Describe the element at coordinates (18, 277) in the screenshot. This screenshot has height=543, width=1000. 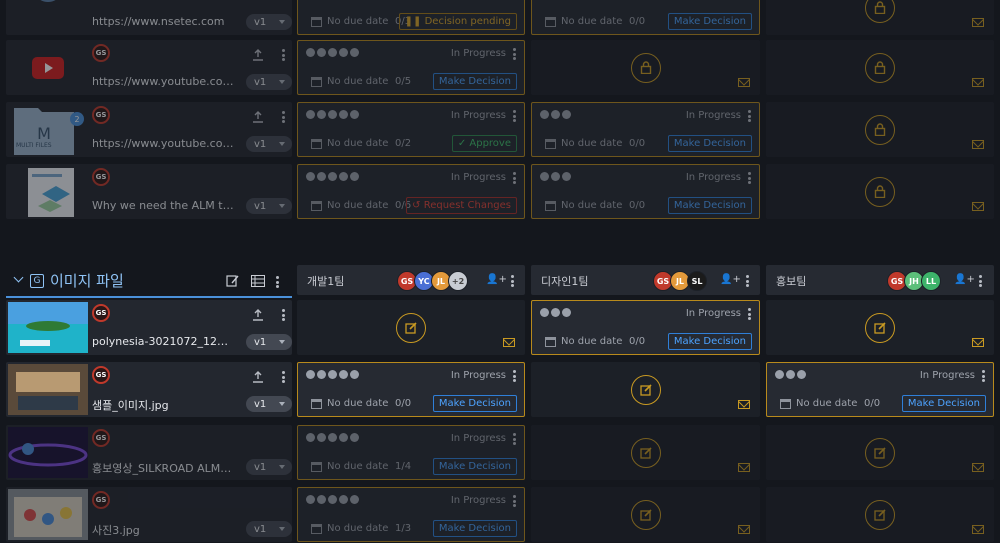
I see `collapse-chevron-icon` at that location.